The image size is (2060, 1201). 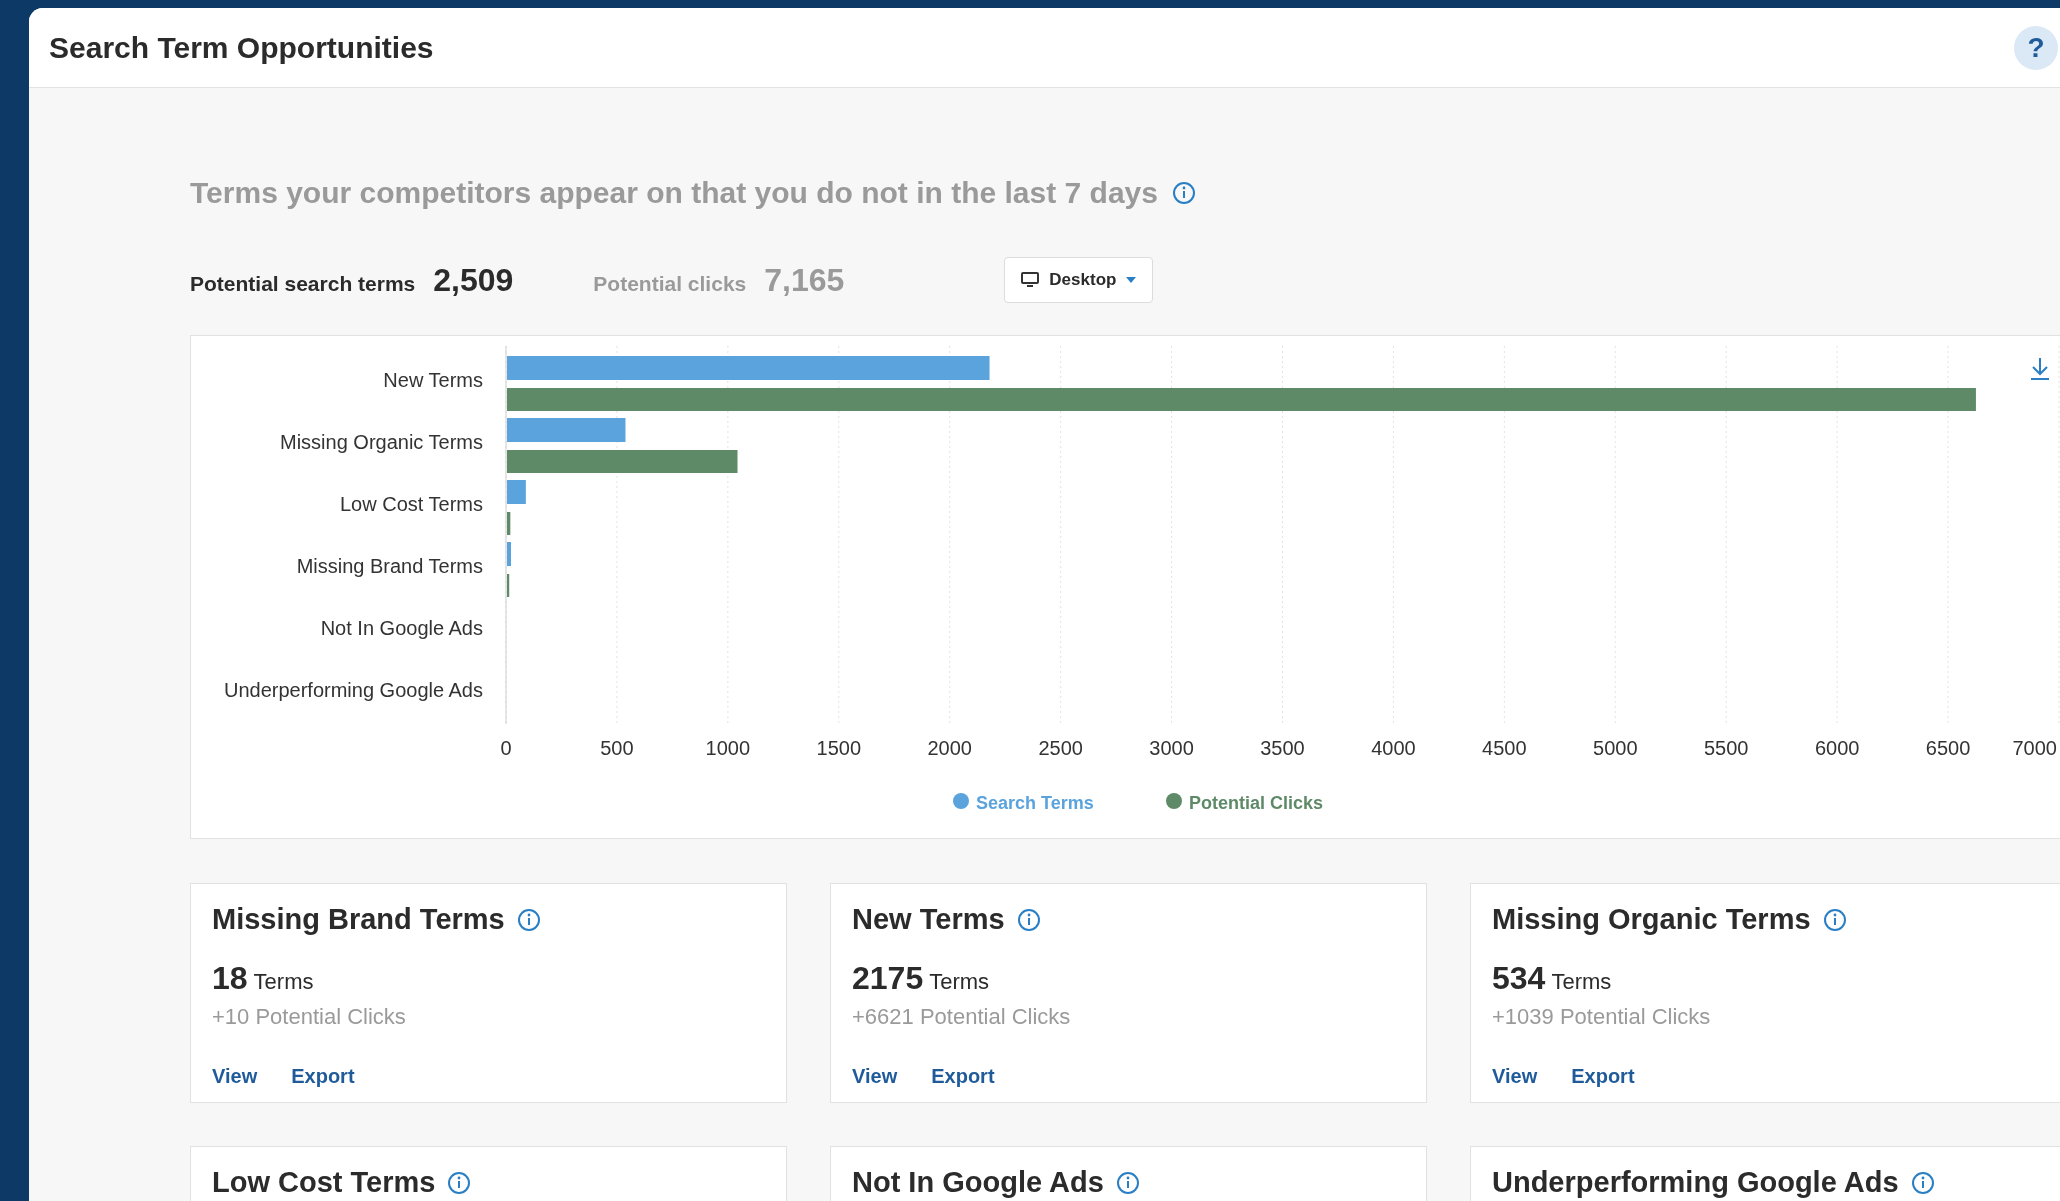 What do you see at coordinates (1615, 748) in the screenshot?
I see `axis-tick-label: 5000` at bounding box center [1615, 748].